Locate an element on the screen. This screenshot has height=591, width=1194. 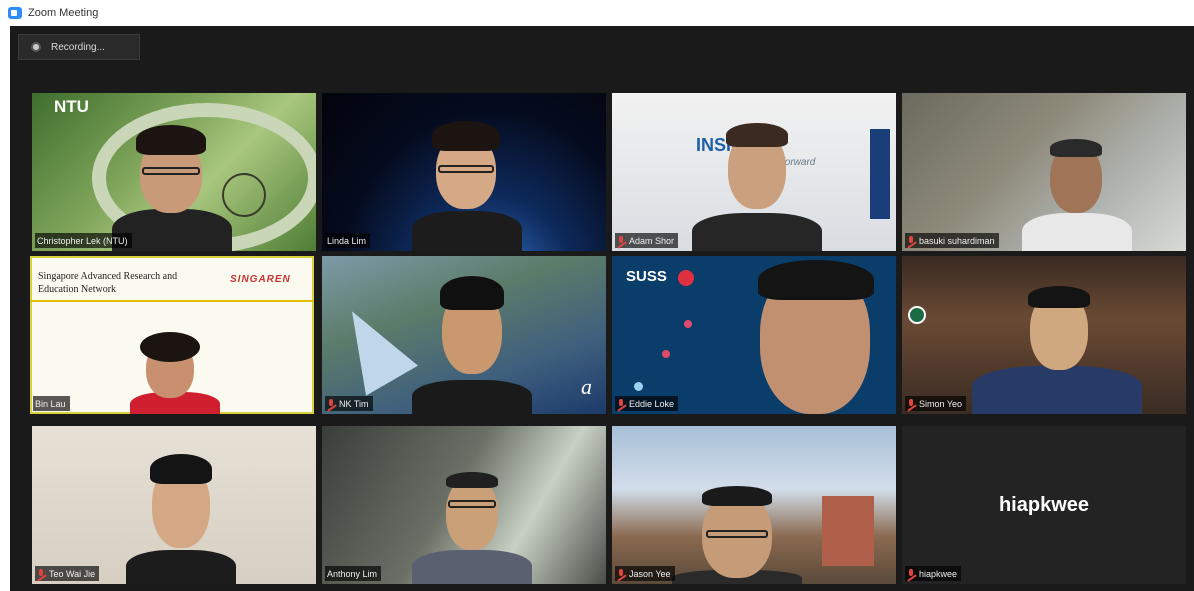
video-tile-christopher: NTU Christopher Lek (NTU) is located at coordinates (174, 172).